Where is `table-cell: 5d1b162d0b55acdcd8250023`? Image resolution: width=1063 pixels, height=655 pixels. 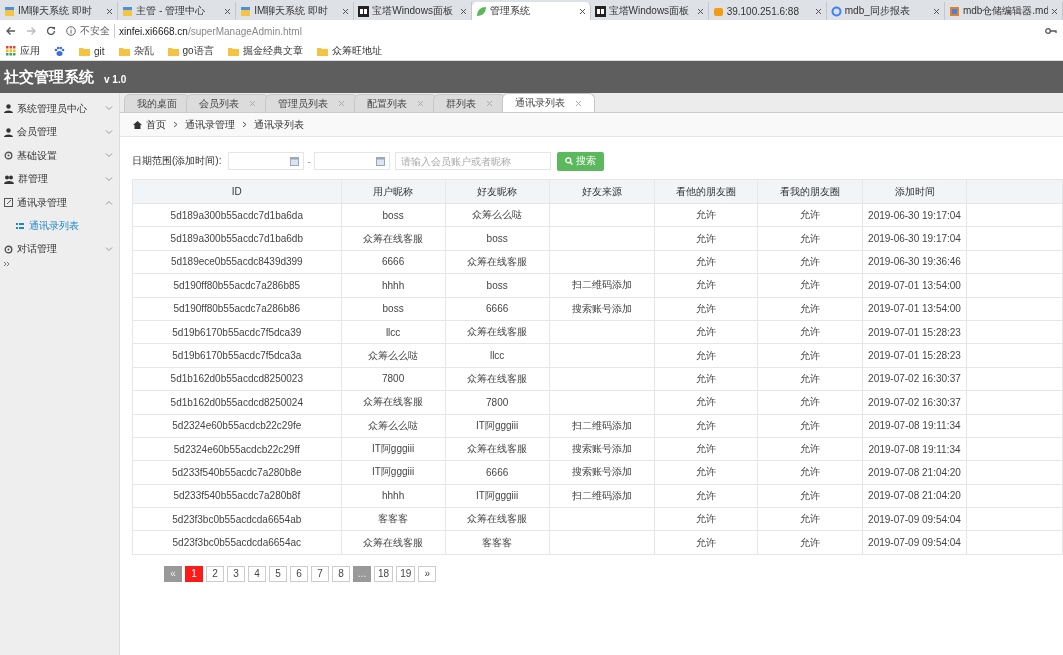 table-cell: 5d1b162d0b55acdcd8250023 is located at coordinates (237, 379).